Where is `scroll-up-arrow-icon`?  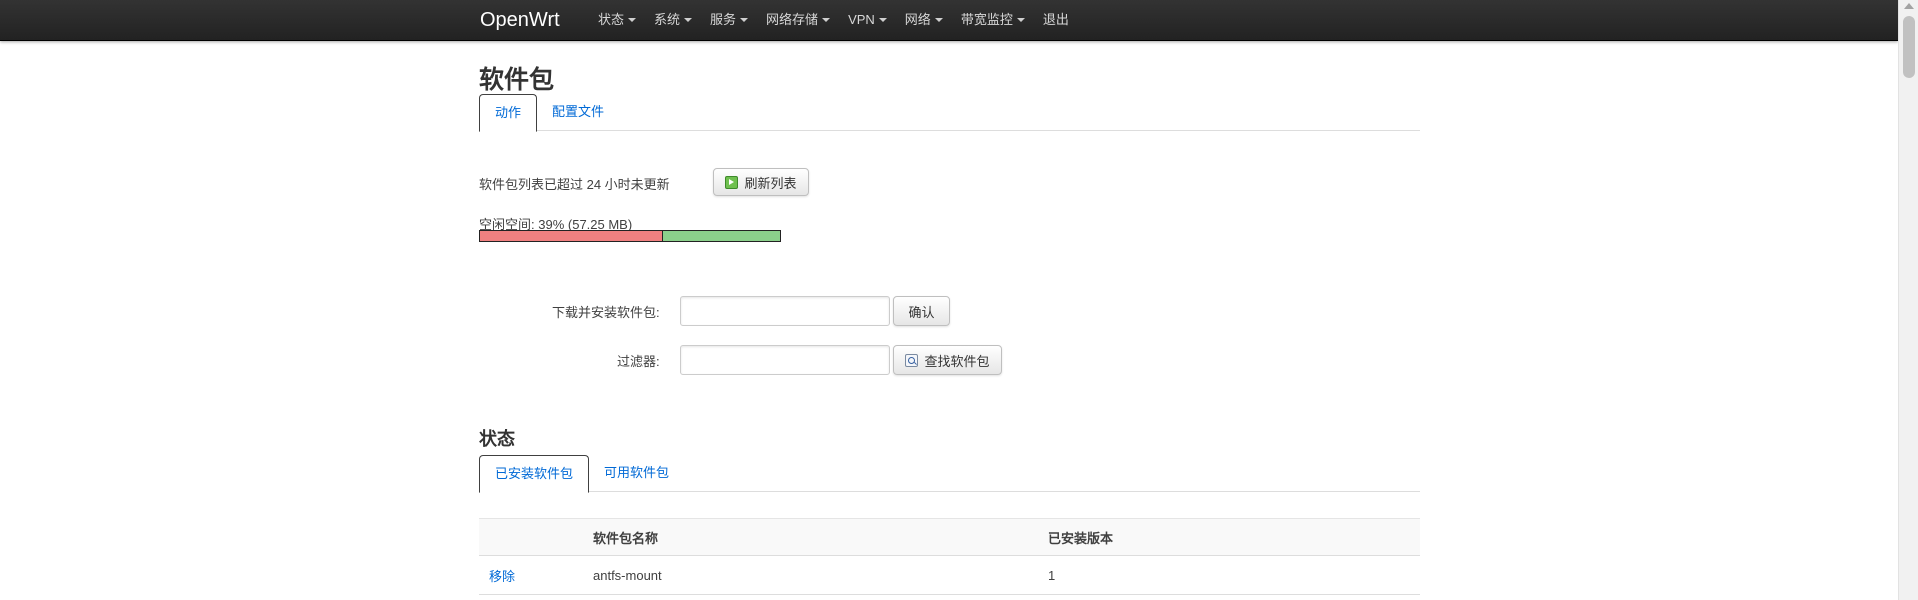
scroll-up-arrow-icon is located at coordinates (1909, 6).